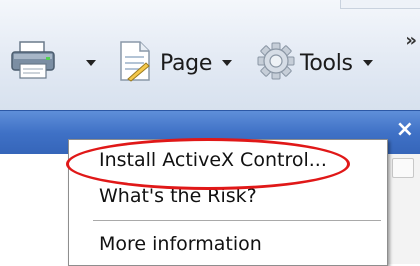 This screenshot has width=420, height=266. Describe the element at coordinates (228, 244) in the screenshot. I see `menu-item-more-information: More information` at that location.